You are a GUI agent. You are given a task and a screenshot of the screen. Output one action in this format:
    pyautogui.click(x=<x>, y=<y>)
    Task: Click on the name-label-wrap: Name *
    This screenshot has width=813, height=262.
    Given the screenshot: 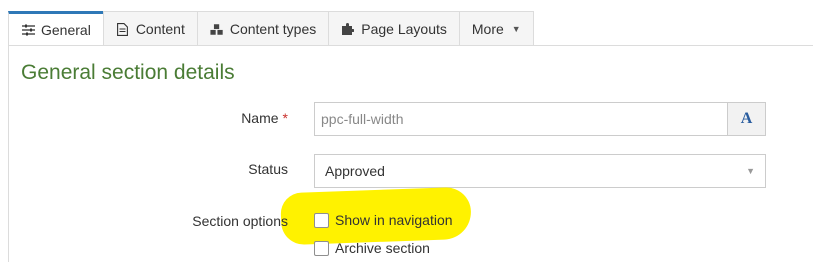 What is the action you would take?
    pyautogui.click(x=264, y=118)
    